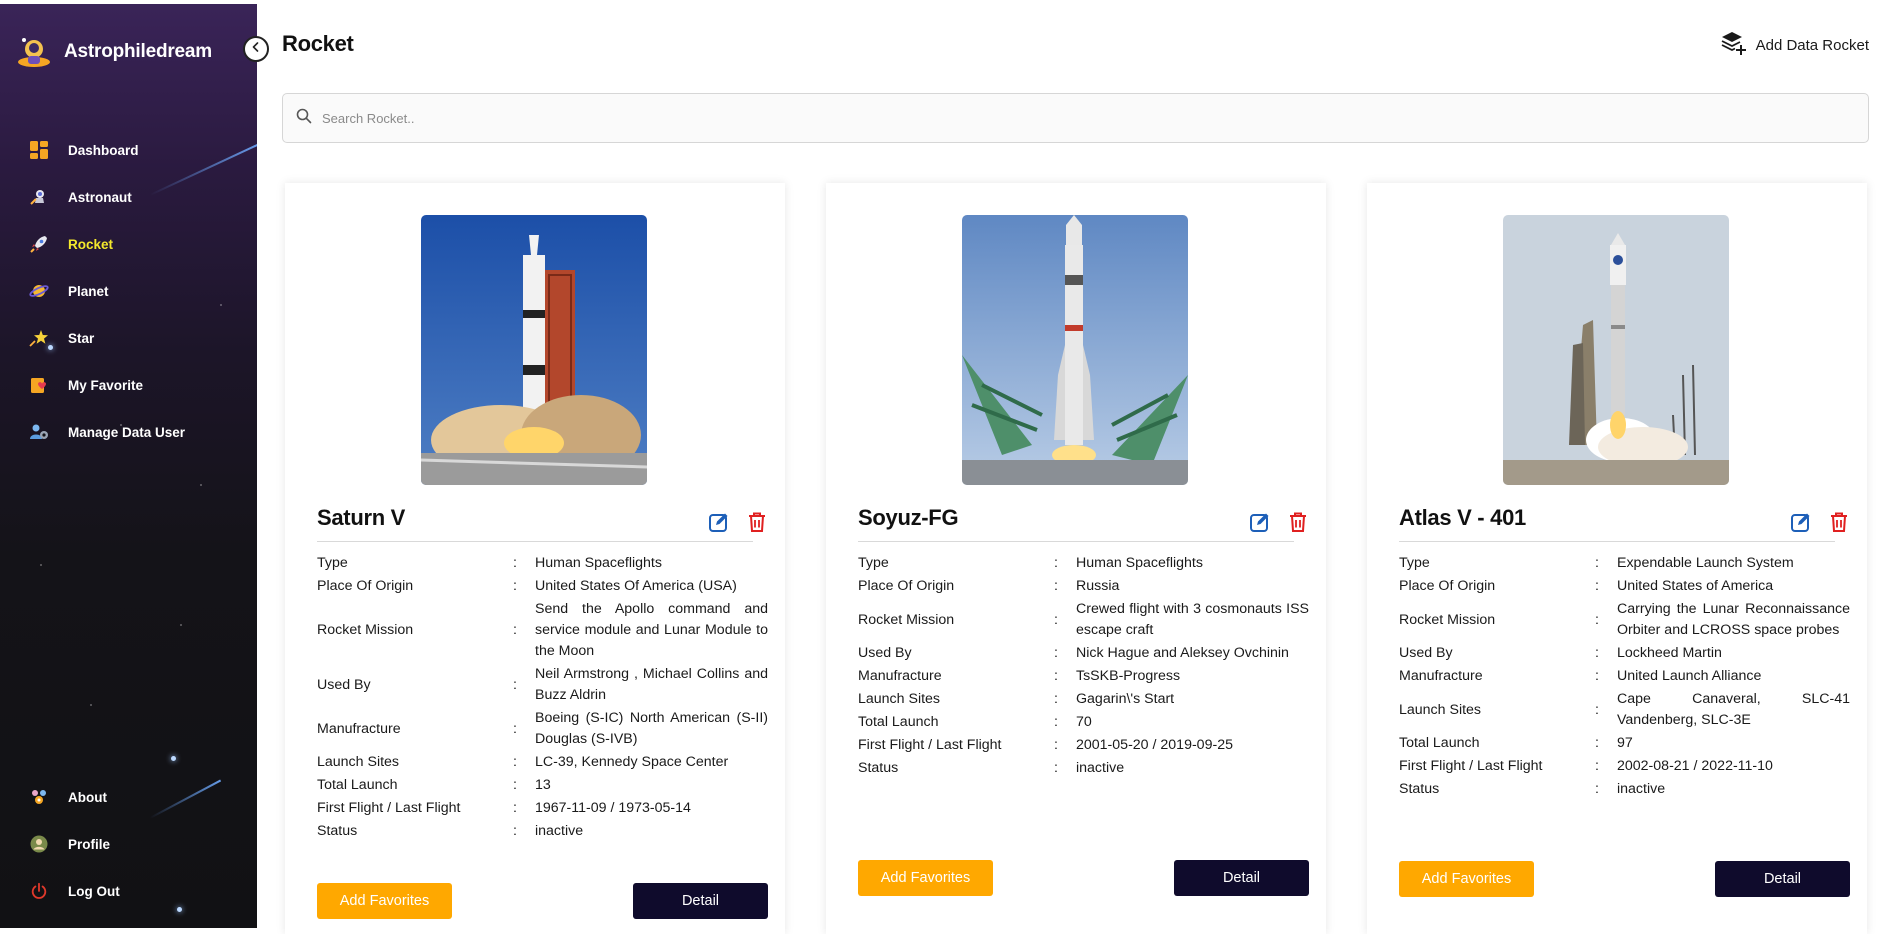  Describe the element at coordinates (542, 563) in the screenshot. I see `info-row-type: Type: Human Spaceflights` at that location.